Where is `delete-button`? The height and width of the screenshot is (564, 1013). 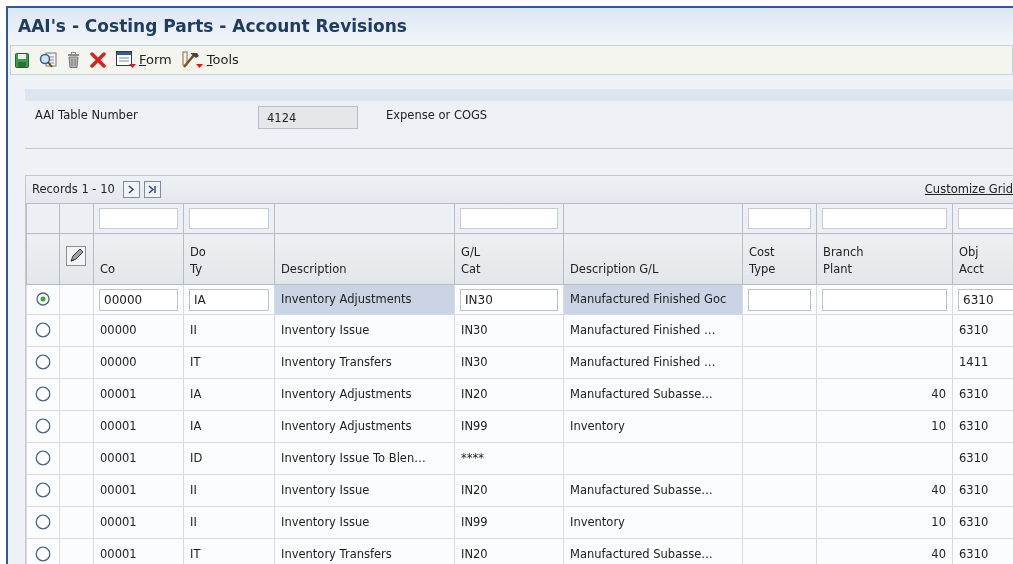
delete-button is located at coordinates (73, 60).